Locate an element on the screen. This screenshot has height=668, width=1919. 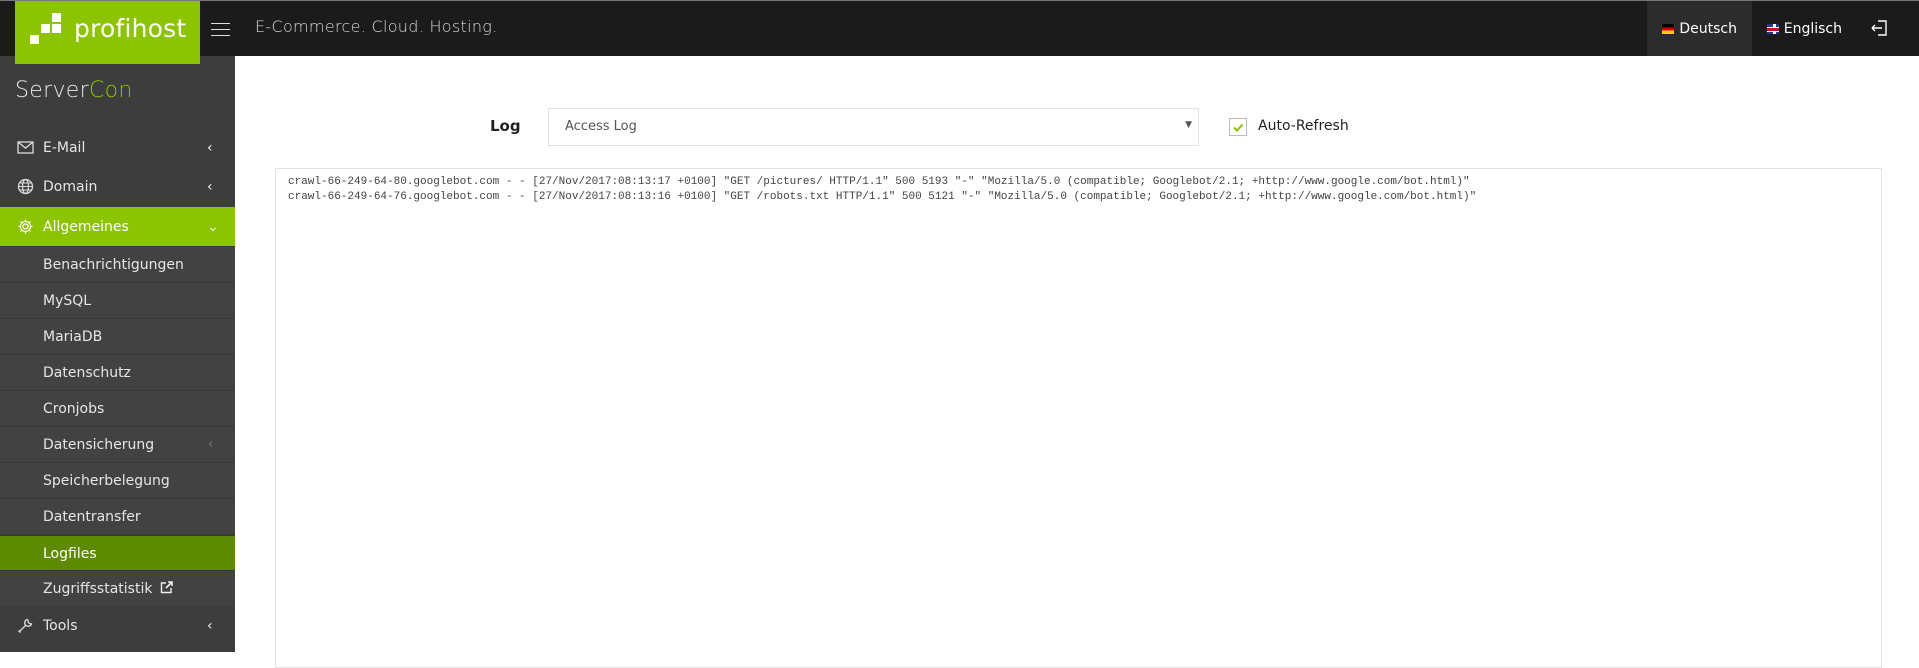
sidebar-item-label: Domain is located at coordinates (70, 186).